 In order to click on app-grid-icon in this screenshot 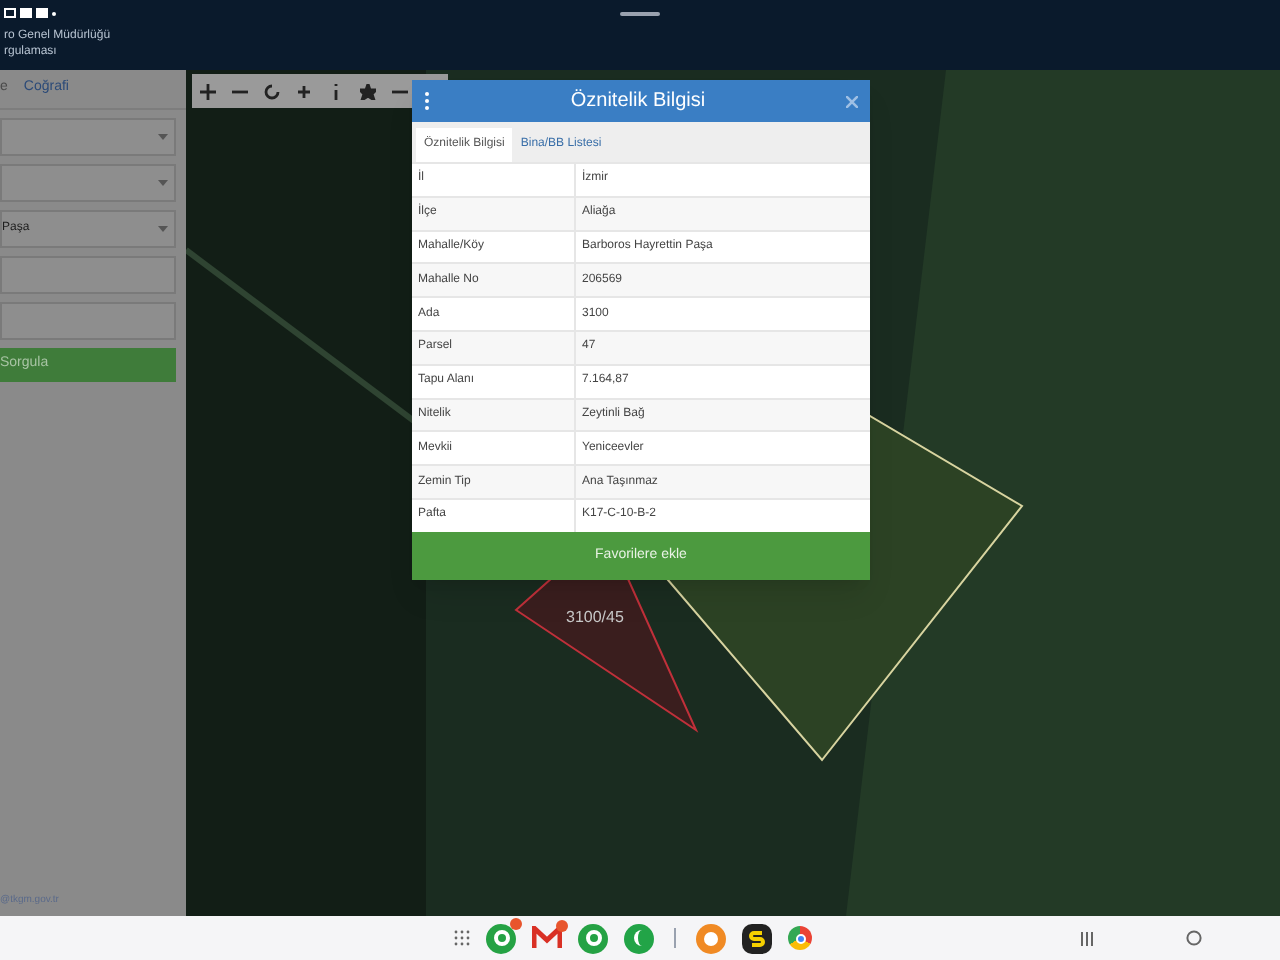, I will do `click(462, 938)`.